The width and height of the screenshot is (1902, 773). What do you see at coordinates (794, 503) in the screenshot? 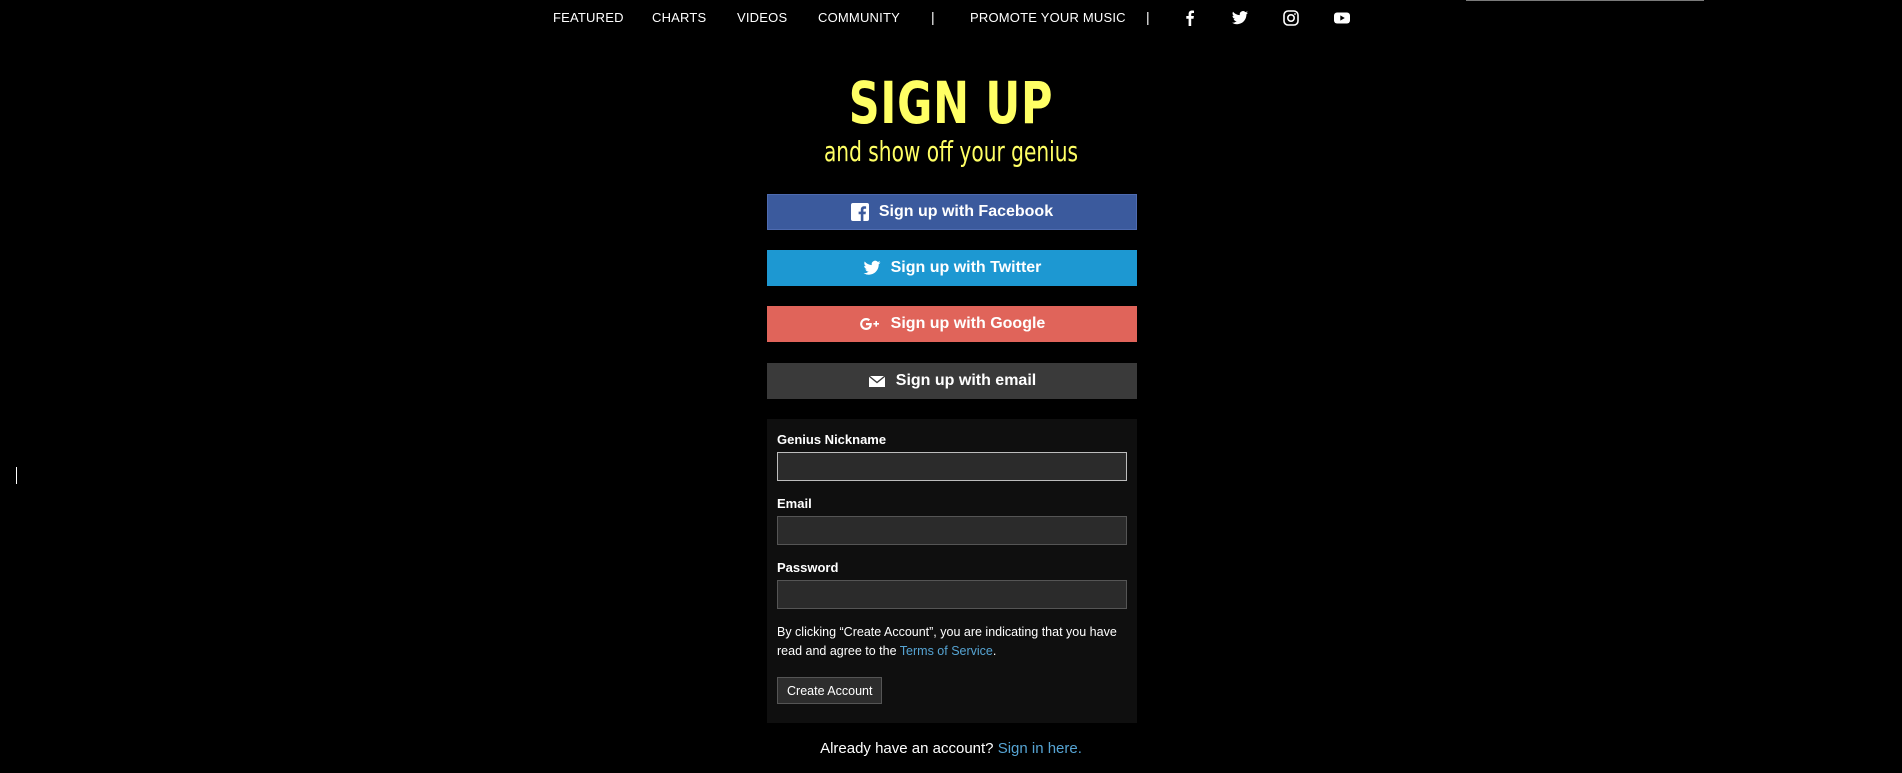
I see `email-label: Email` at bounding box center [794, 503].